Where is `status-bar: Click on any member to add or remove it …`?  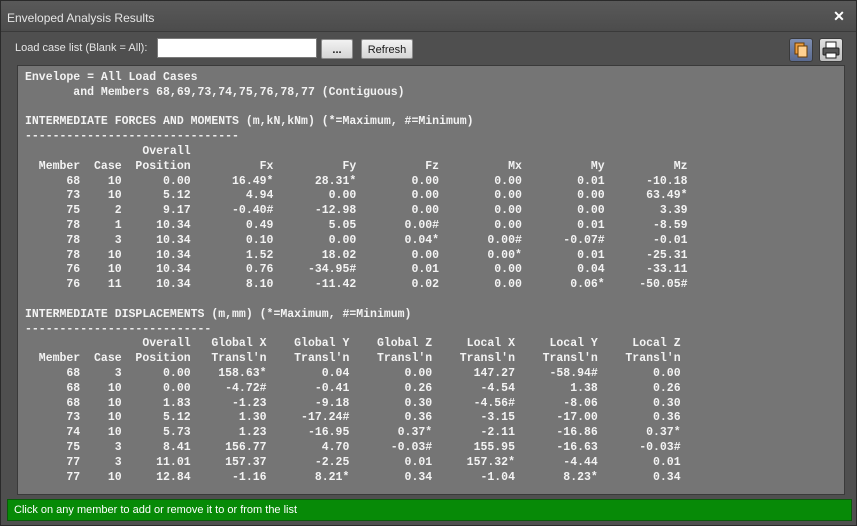
status-bar: Click on any member to add or remove it … is located at coordinates (429, 510).